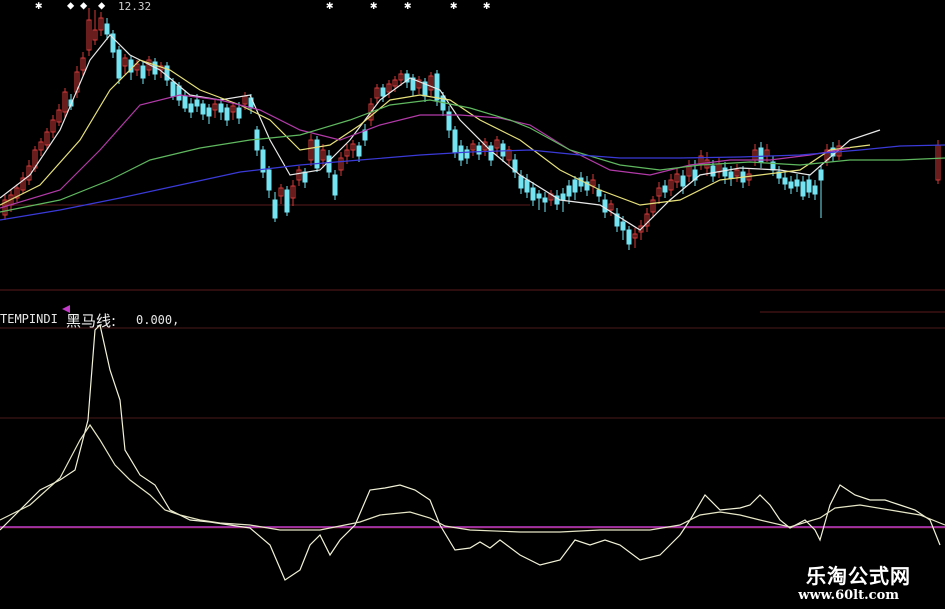 The height and width of the screenshot is (609, 945). I want to click on watermark-site-name: 乐淘公式网, so click(858, 576).